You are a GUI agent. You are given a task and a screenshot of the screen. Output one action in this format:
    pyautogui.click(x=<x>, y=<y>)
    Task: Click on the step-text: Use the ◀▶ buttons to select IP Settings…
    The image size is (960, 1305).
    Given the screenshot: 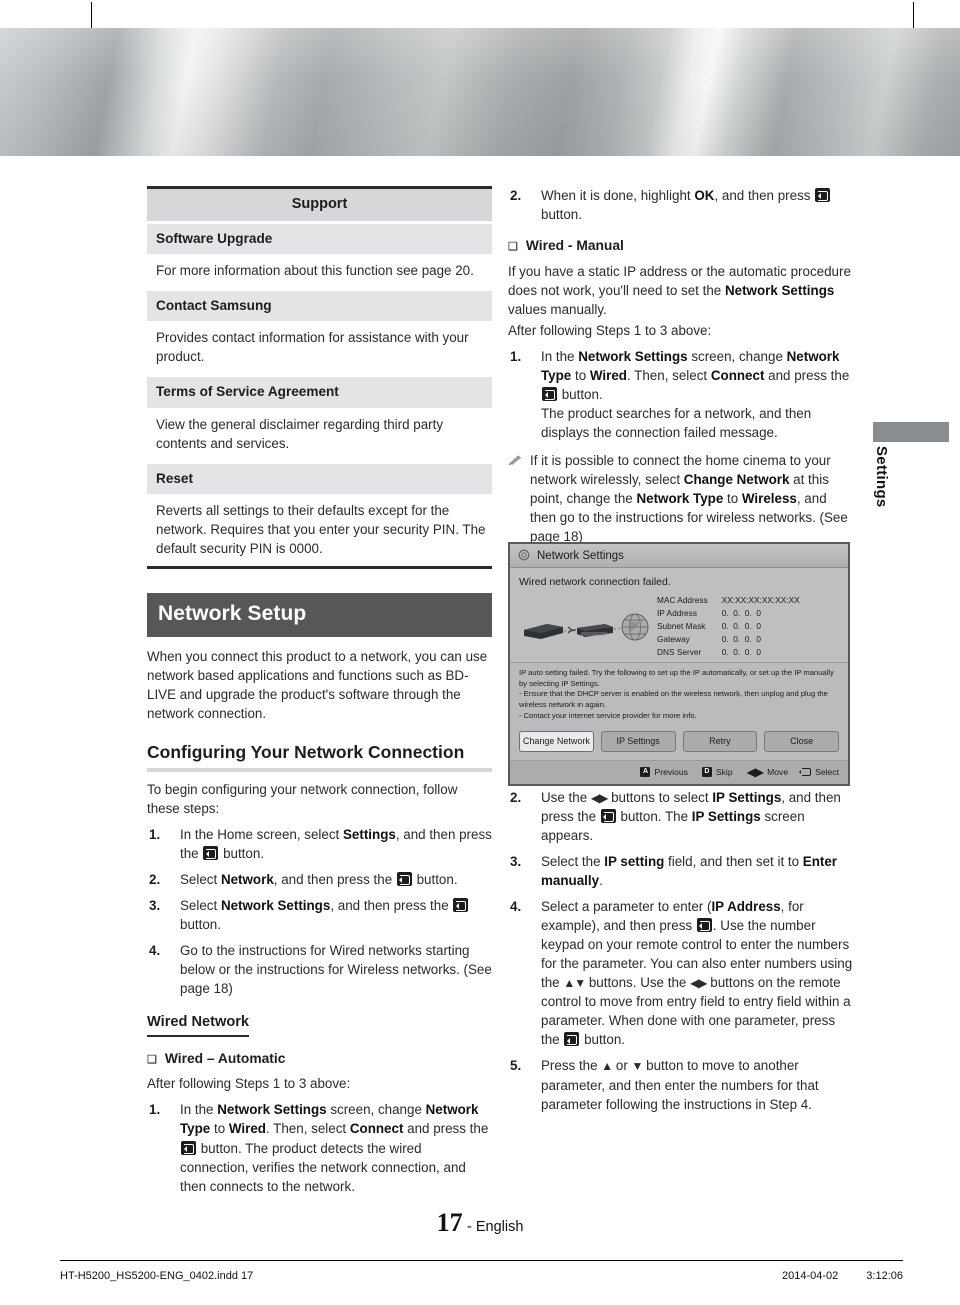 What is the action you would take?
    pyautogui.click(x=691, y=817)
    